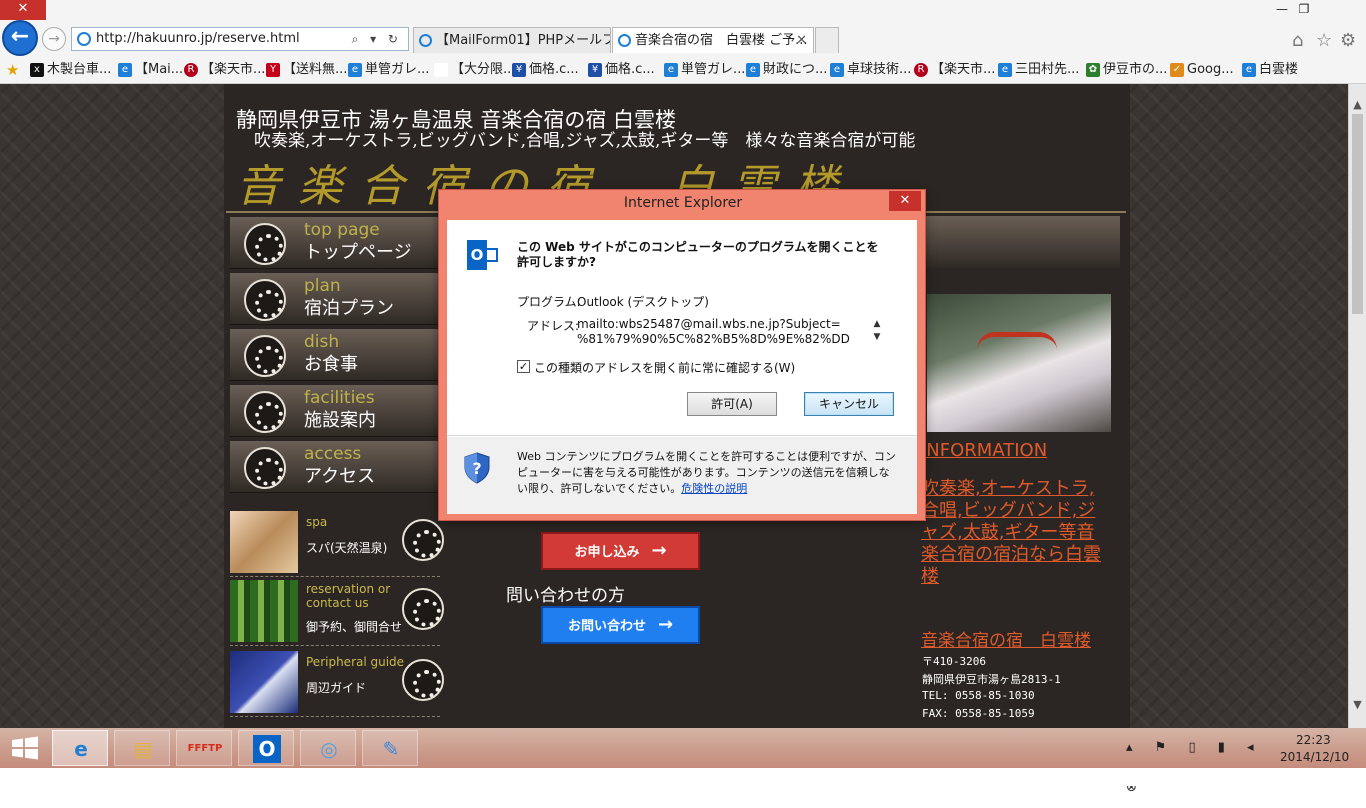 The height and width of the screenshot is (808, 1366). Describe the element at coordinates (978, 695) in the screenshot. I see `telephone: TEL: 0558-85-1030` at that location.